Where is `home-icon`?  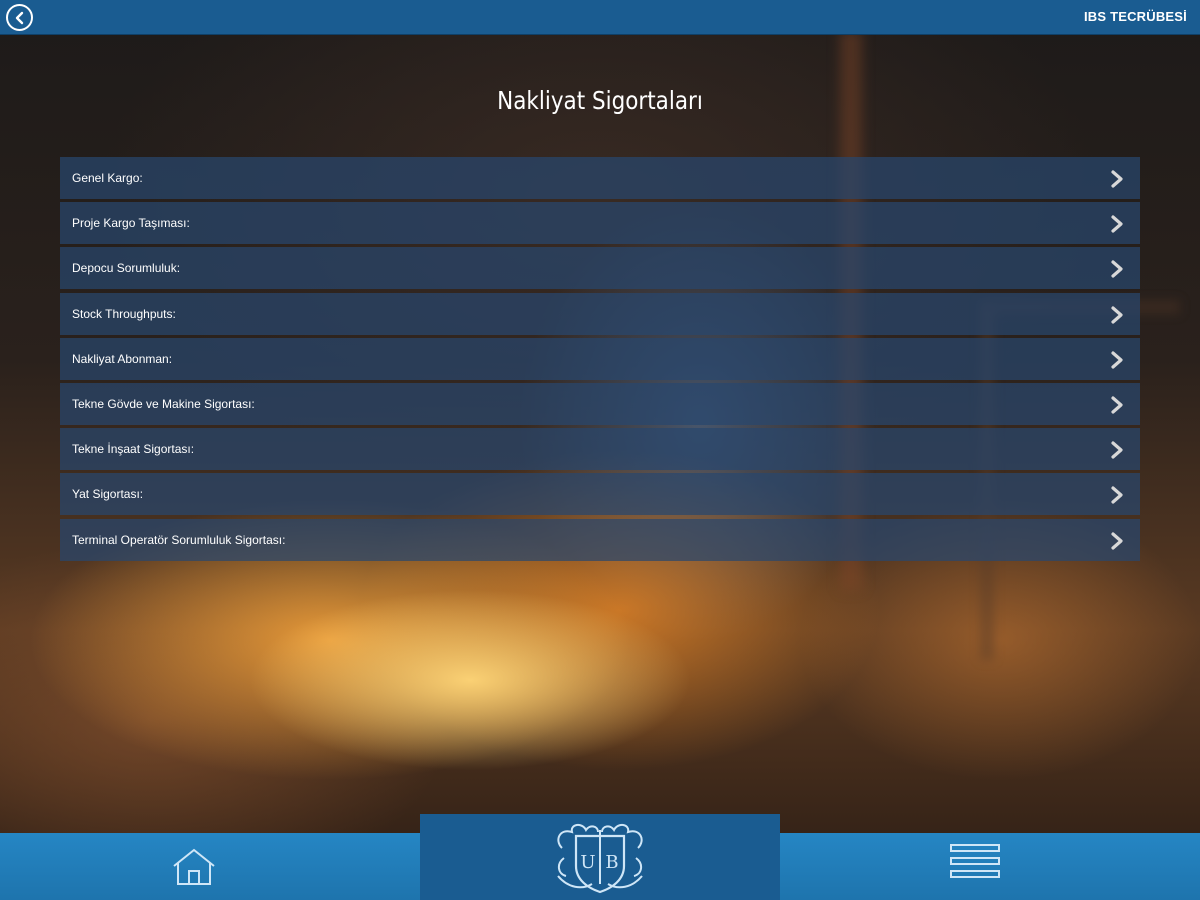
home-icon is located at coordinates (194, 867).